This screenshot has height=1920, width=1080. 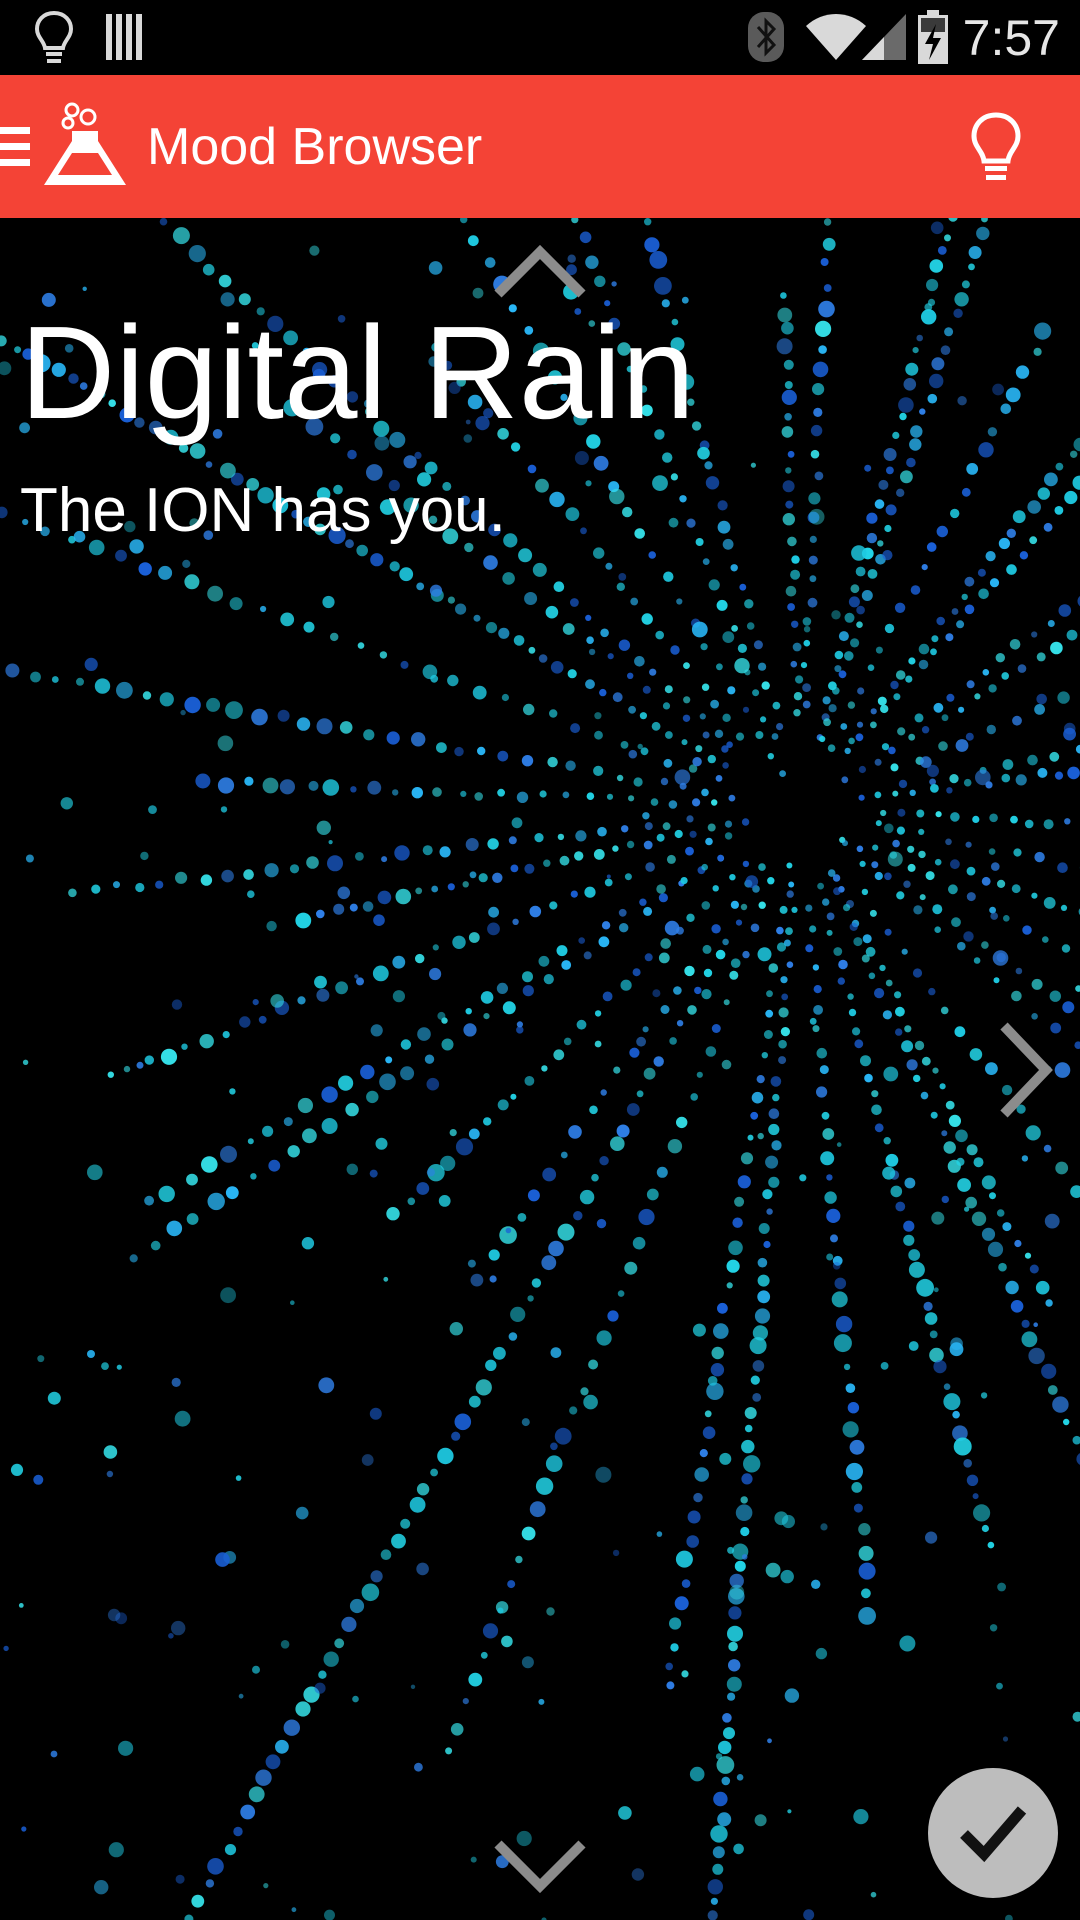 I want to click on barcode-icon, so click(x=126, y=39).